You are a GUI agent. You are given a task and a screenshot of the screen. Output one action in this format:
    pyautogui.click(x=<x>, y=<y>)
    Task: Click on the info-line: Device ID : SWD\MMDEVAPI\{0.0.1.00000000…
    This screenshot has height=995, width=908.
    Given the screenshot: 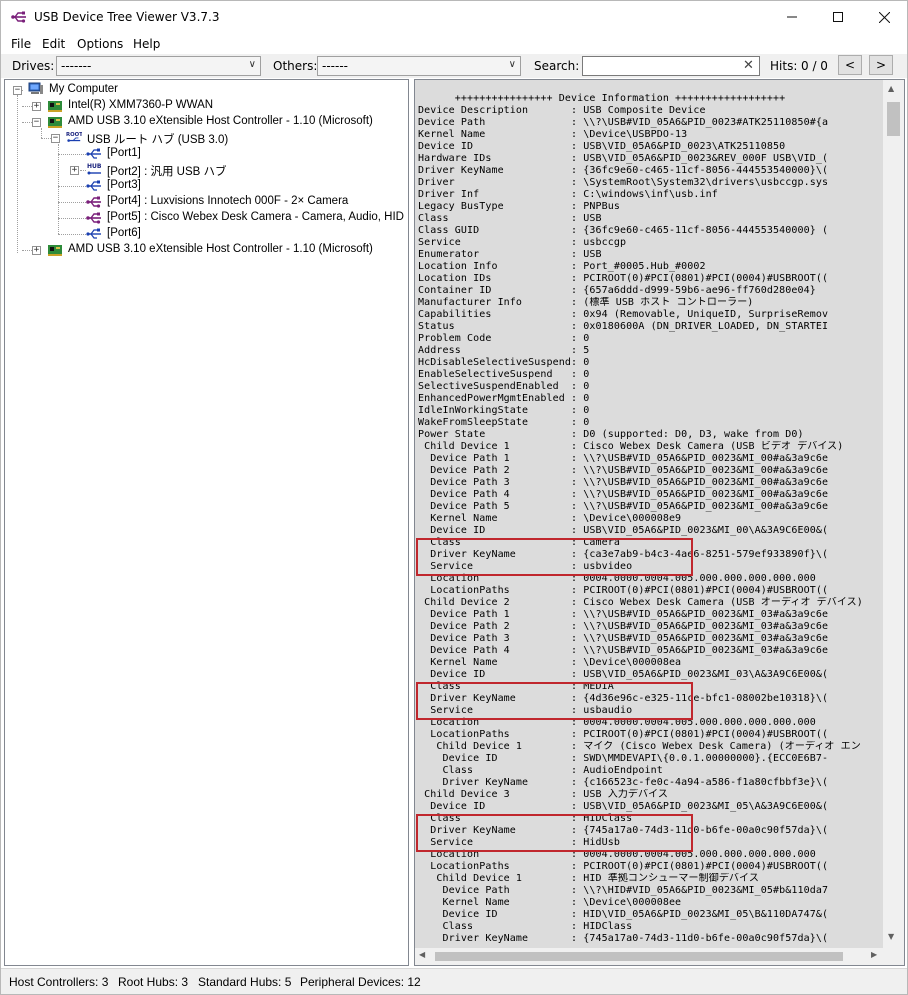 What is the action you would take?
    pyautogui.click(x=623, y=758)
    